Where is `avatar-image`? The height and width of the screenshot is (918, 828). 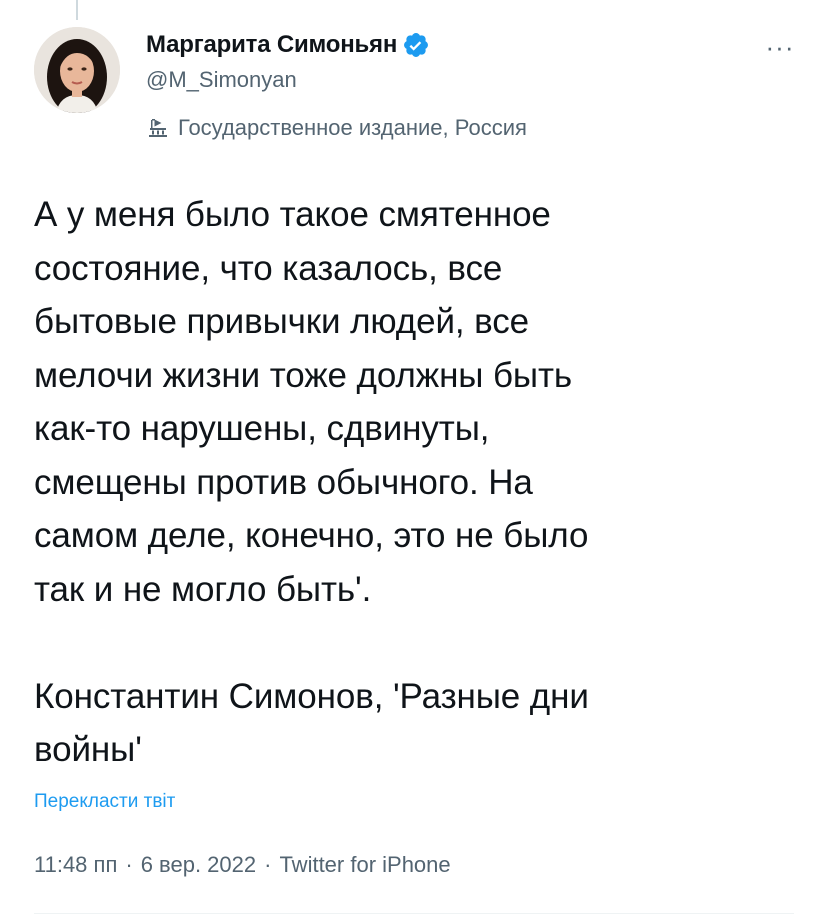 avatar-image is located at coordinates (77, 70).